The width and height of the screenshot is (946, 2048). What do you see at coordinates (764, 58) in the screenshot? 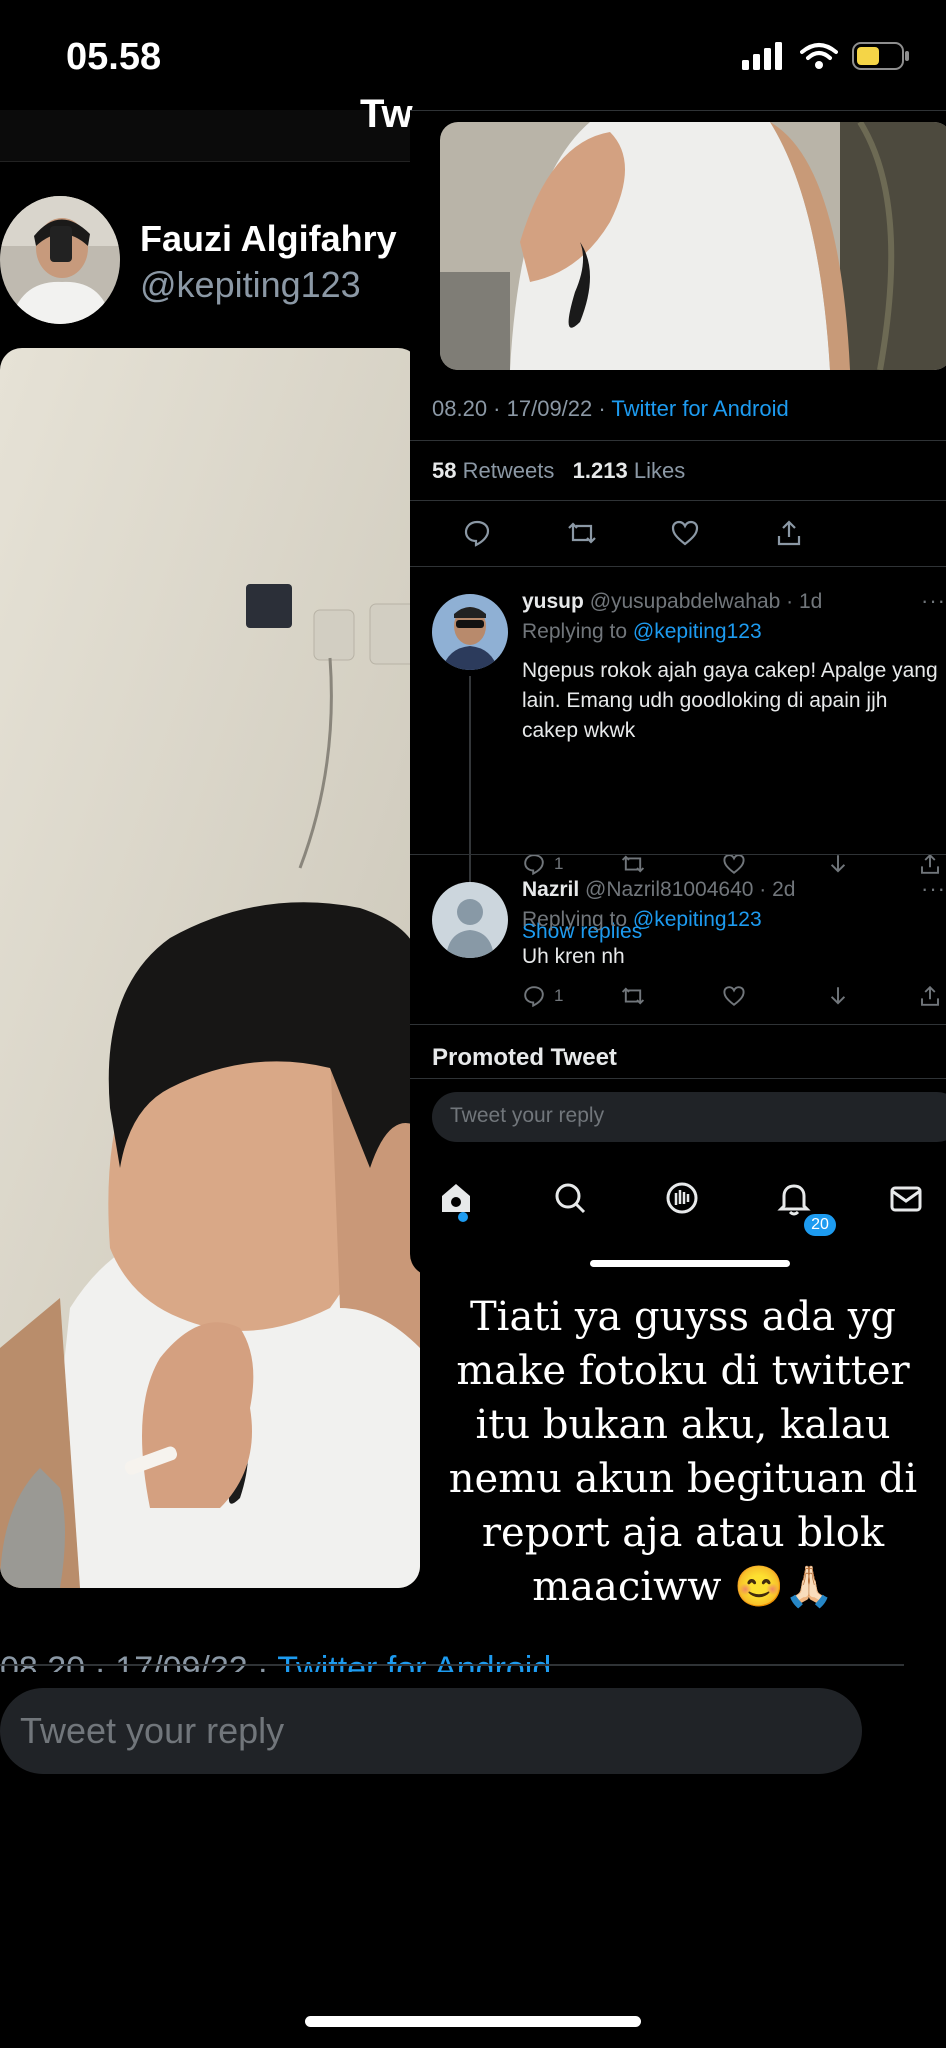
I see `cellular-signal-icon` at bounding box center [764, 58].